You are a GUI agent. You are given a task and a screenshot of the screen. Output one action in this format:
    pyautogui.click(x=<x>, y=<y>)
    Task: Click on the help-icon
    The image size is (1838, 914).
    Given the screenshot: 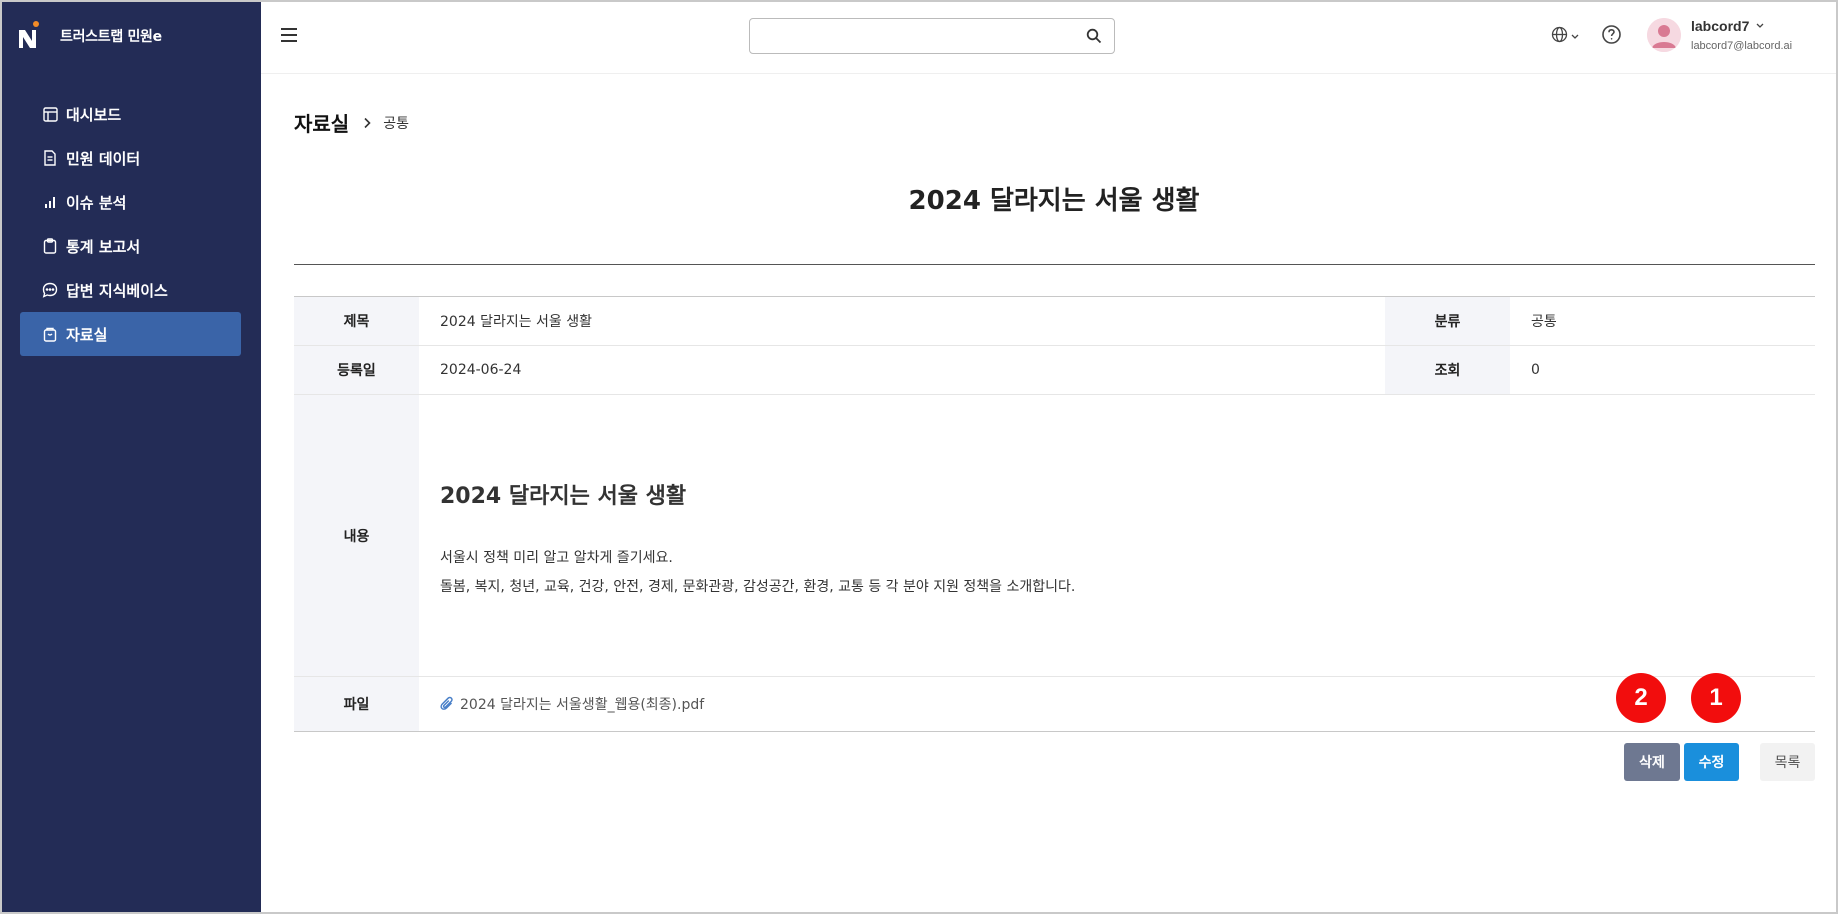 What is the action you would take?
    pyautogui.click(x=1611, y=36)
    